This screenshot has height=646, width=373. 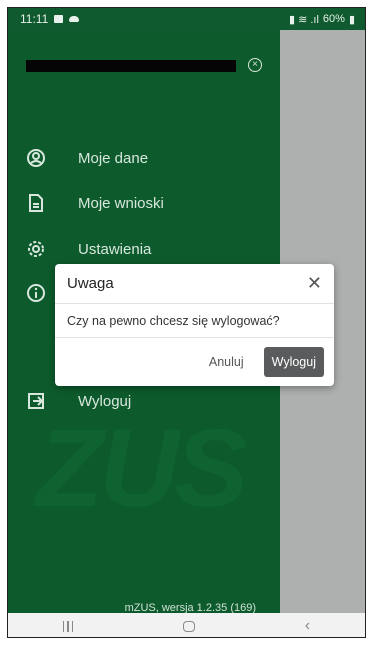 I want to click on status-time: 11:11, so click(x=34, y=19).